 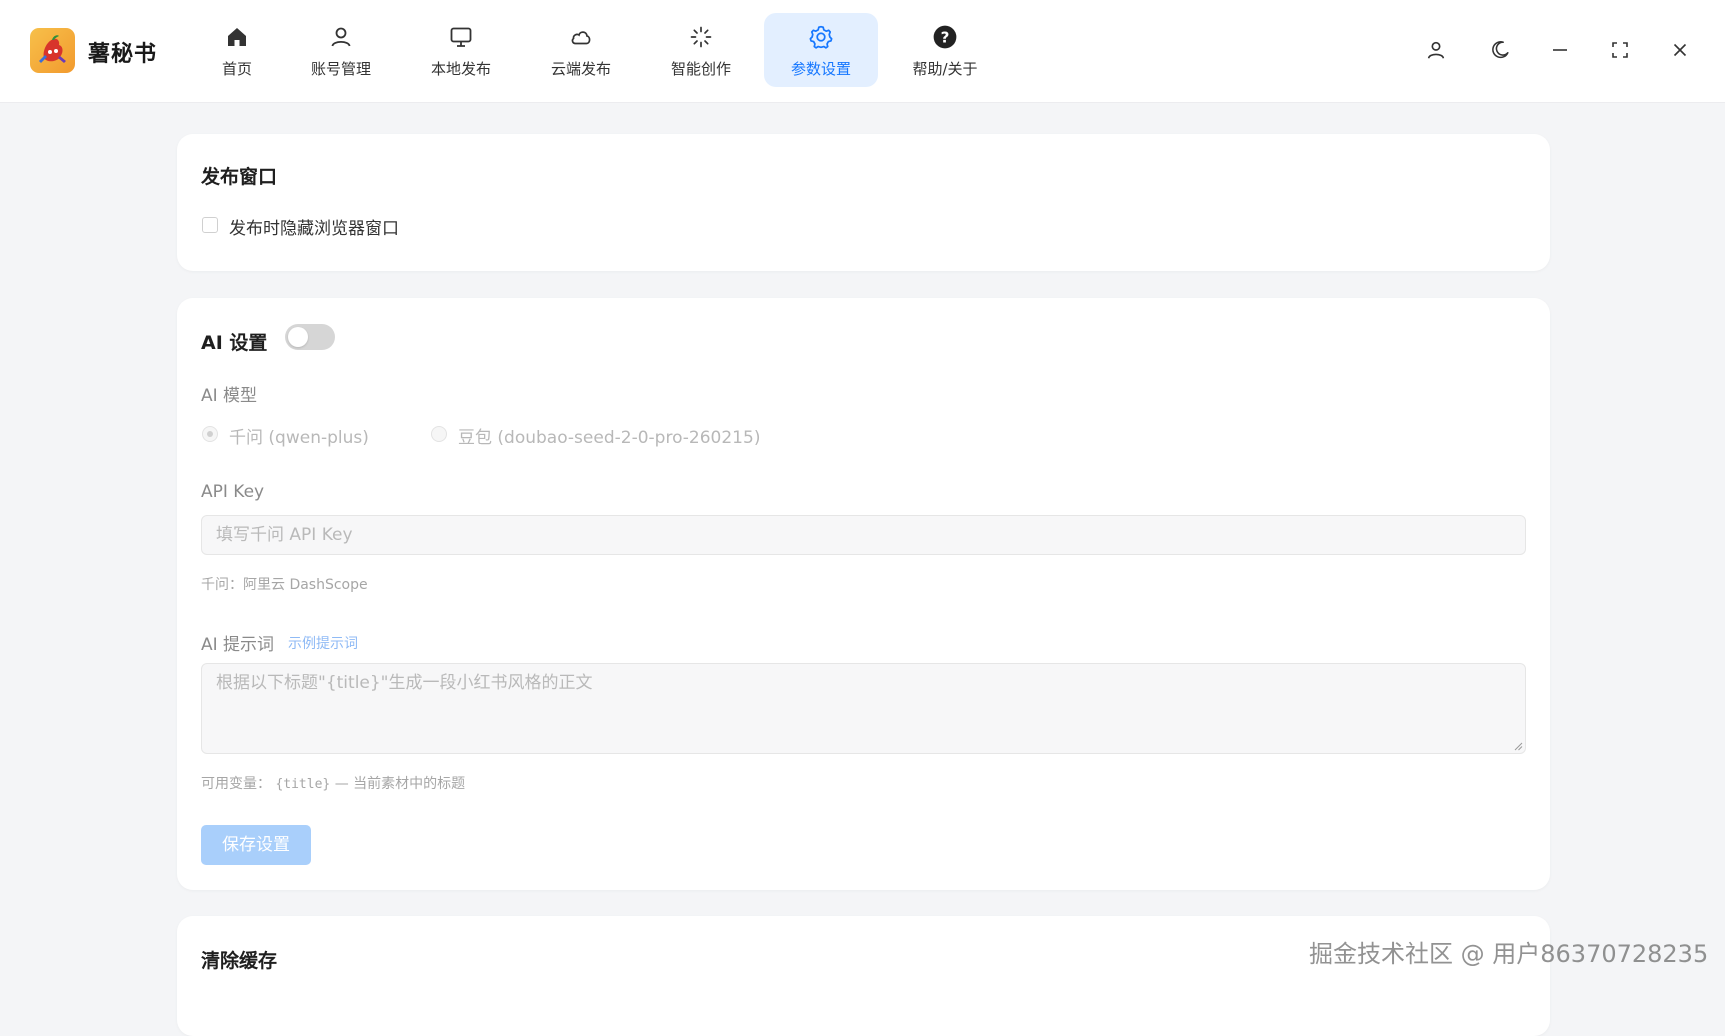 I want to click on top-bar: 薯秘书 首页 账号管理 本地发布 云端发布 智能创作 参数设置 ? 帮助/关于, so click(x=862, y=51).